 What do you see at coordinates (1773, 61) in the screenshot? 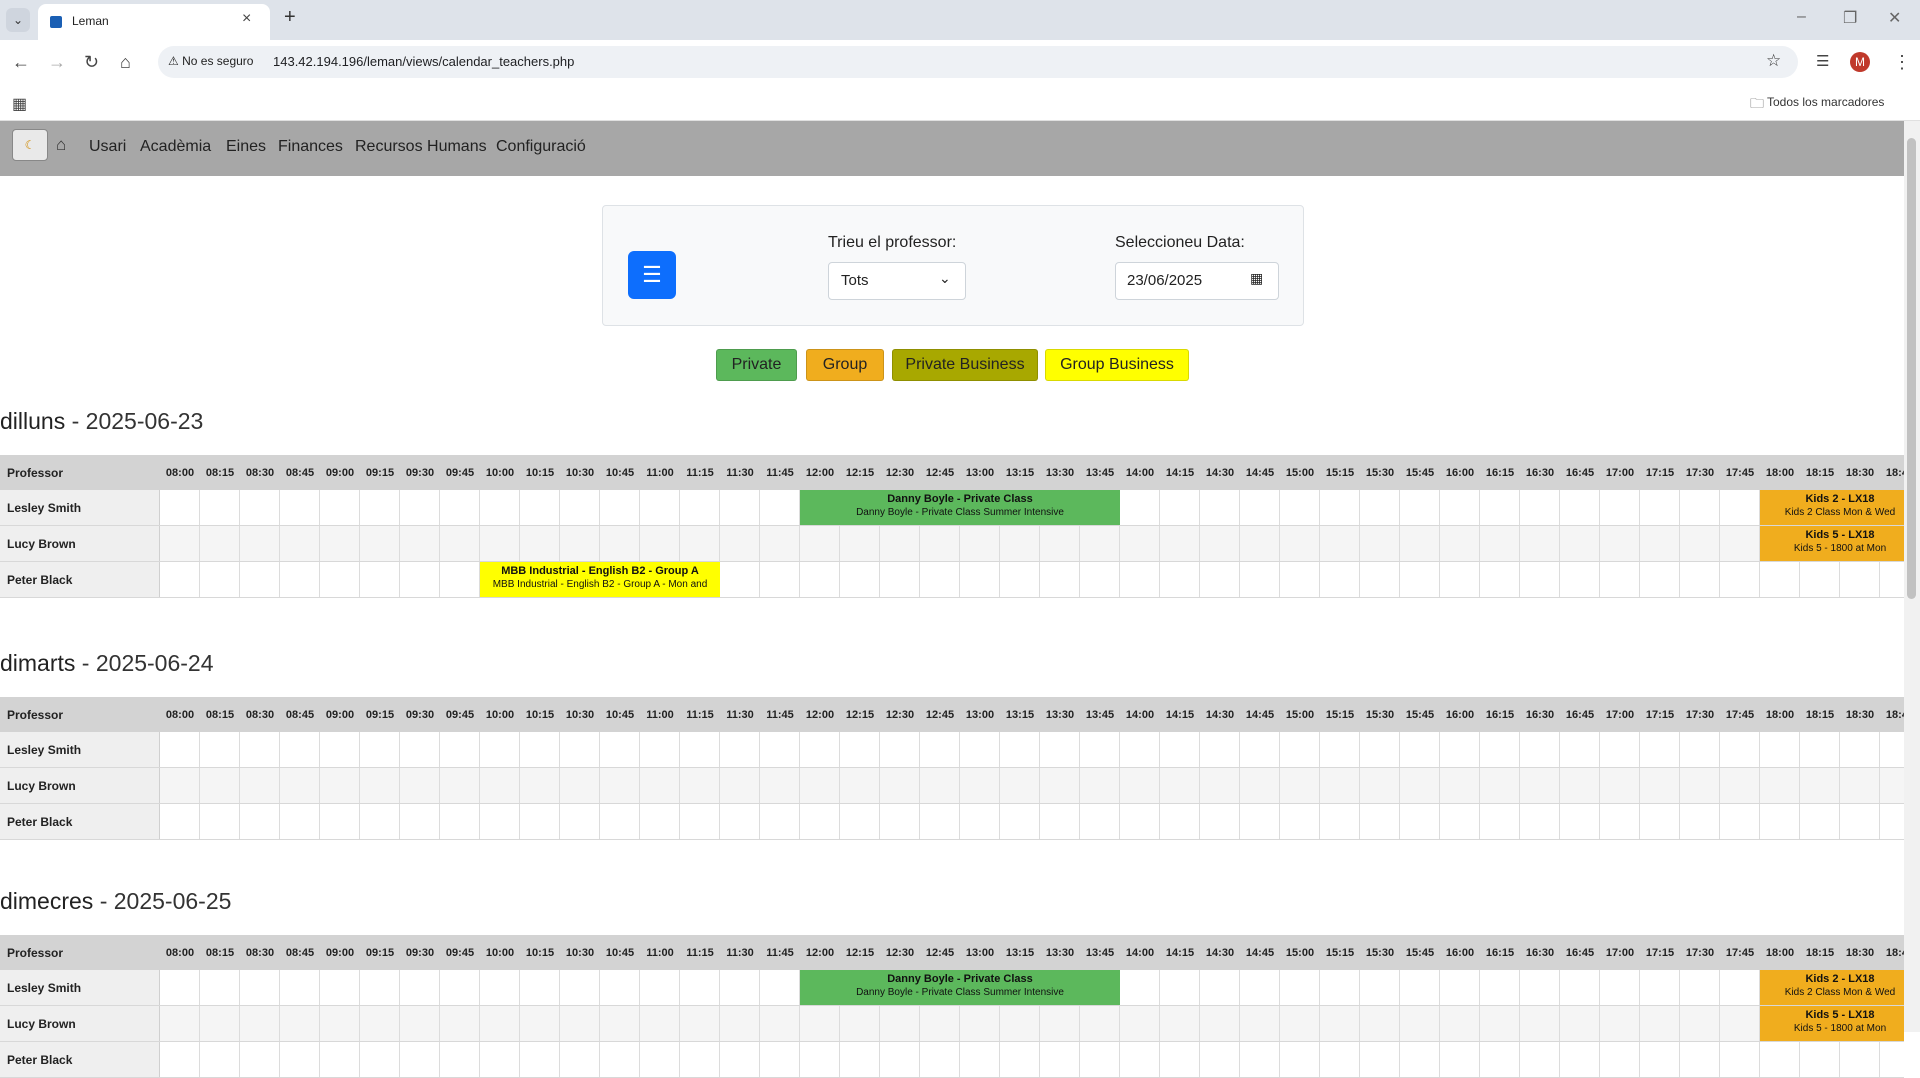
I see `bookmark-star-icon: ☆` at bounding box center [1773, 61].